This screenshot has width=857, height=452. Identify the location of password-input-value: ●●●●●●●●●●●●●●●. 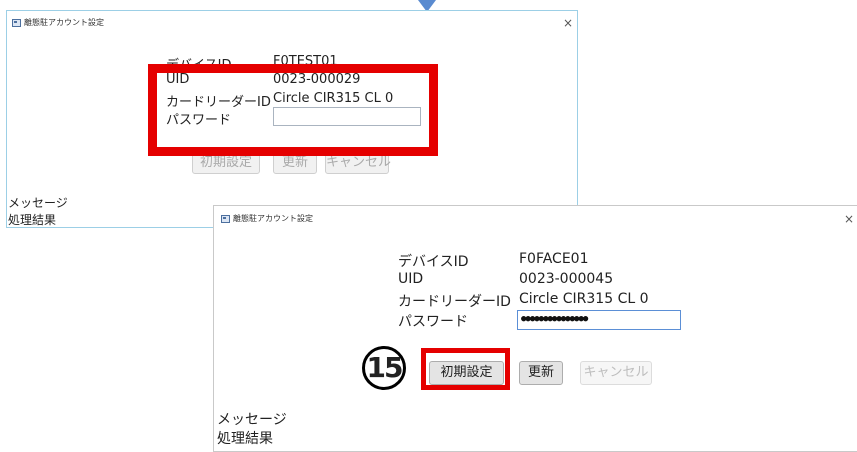
(554, 319).